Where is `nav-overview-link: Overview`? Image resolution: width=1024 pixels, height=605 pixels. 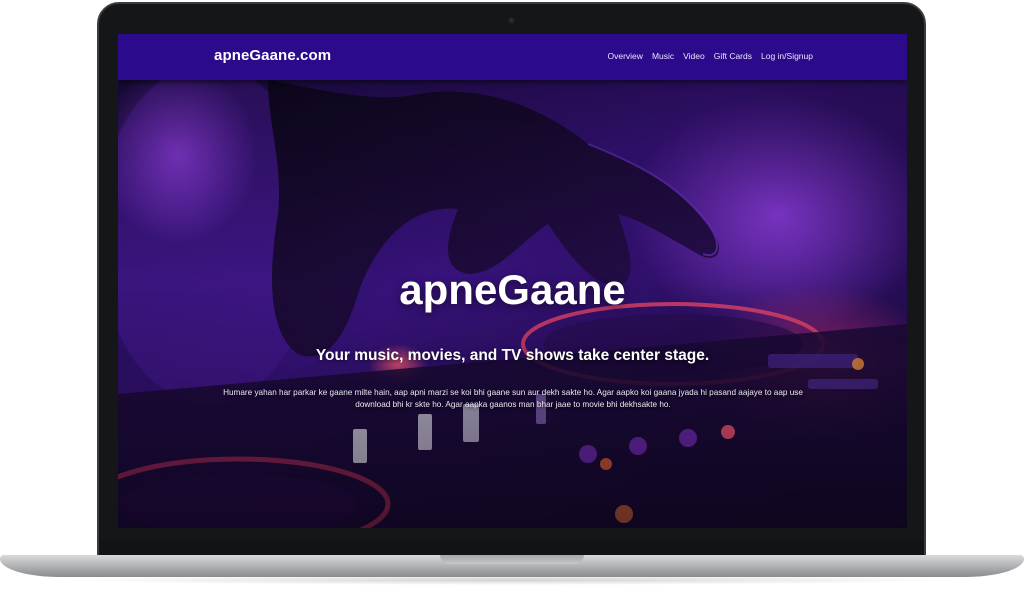 nav-overview-link: Overview is located at coordinates (625, 56).